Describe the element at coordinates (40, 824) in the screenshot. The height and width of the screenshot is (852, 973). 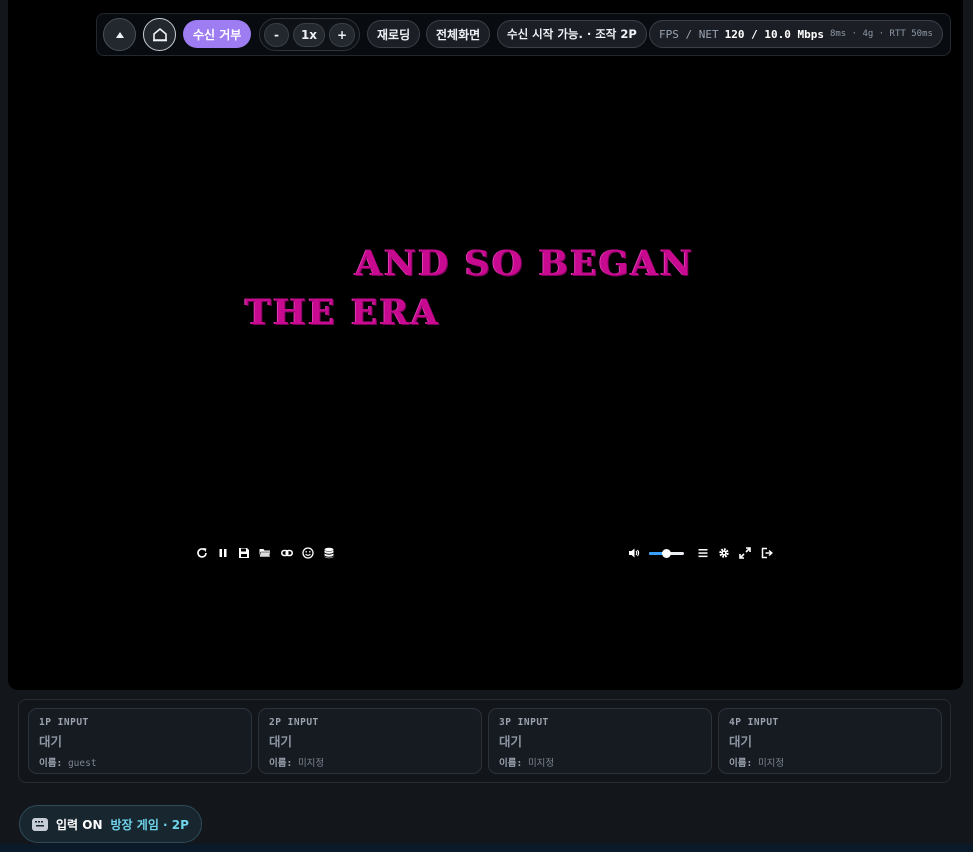
I see `keyboard-icon` at that location.